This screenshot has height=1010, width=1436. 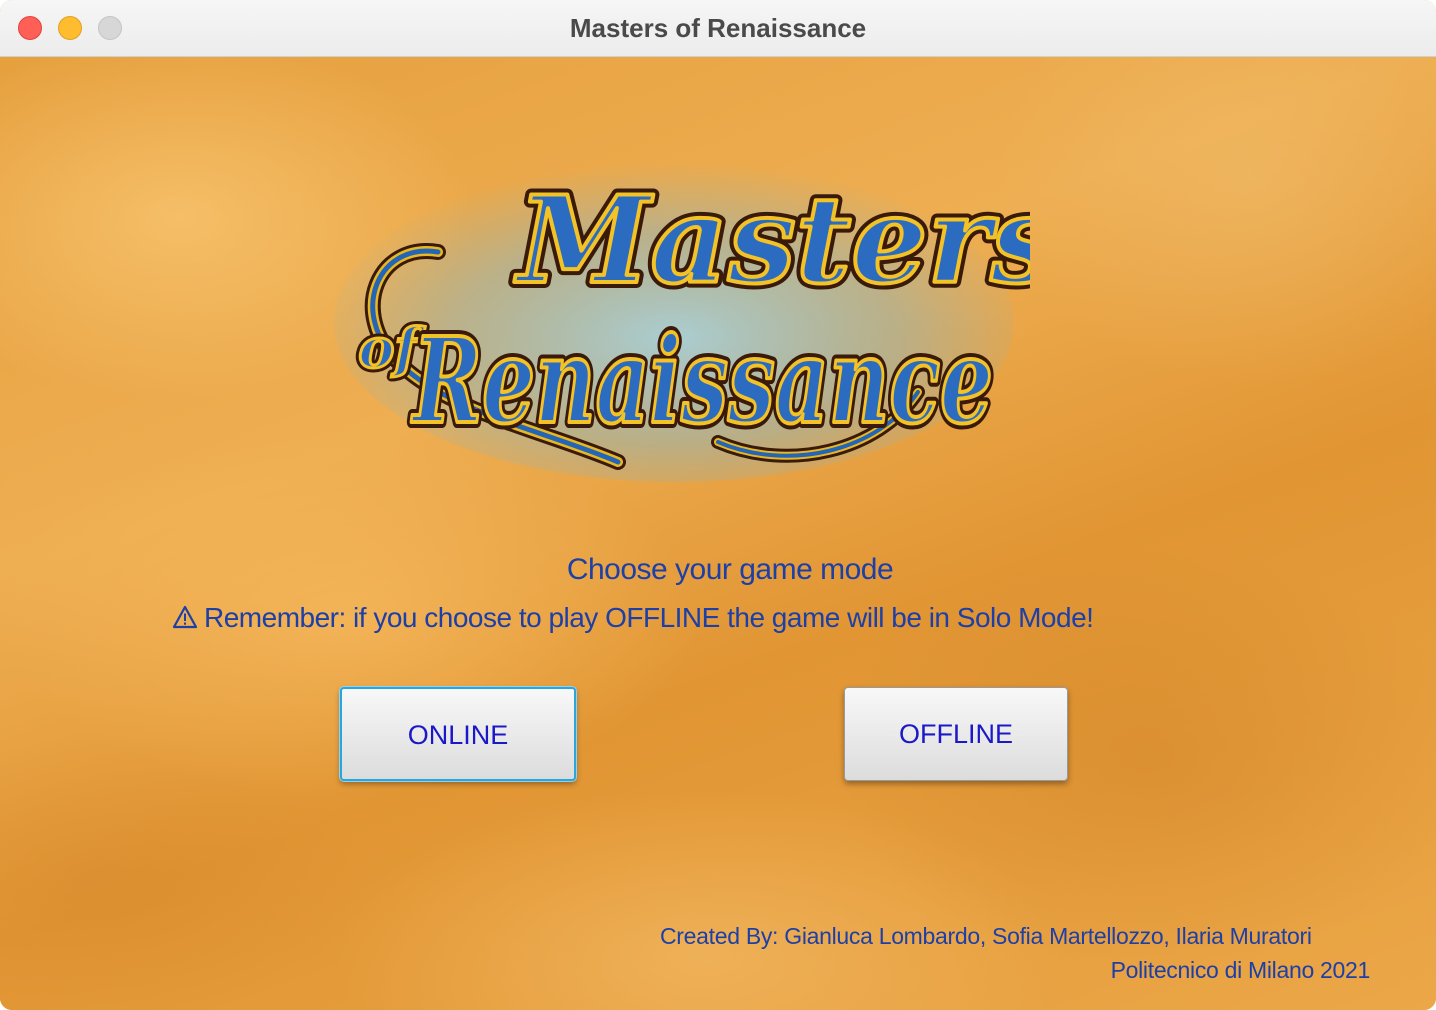 What do you see at coordinates (1240, 970) in the screenshot?
I see `university-text: Politecnico di Milano 2021` at bounding box center [1240, 970].